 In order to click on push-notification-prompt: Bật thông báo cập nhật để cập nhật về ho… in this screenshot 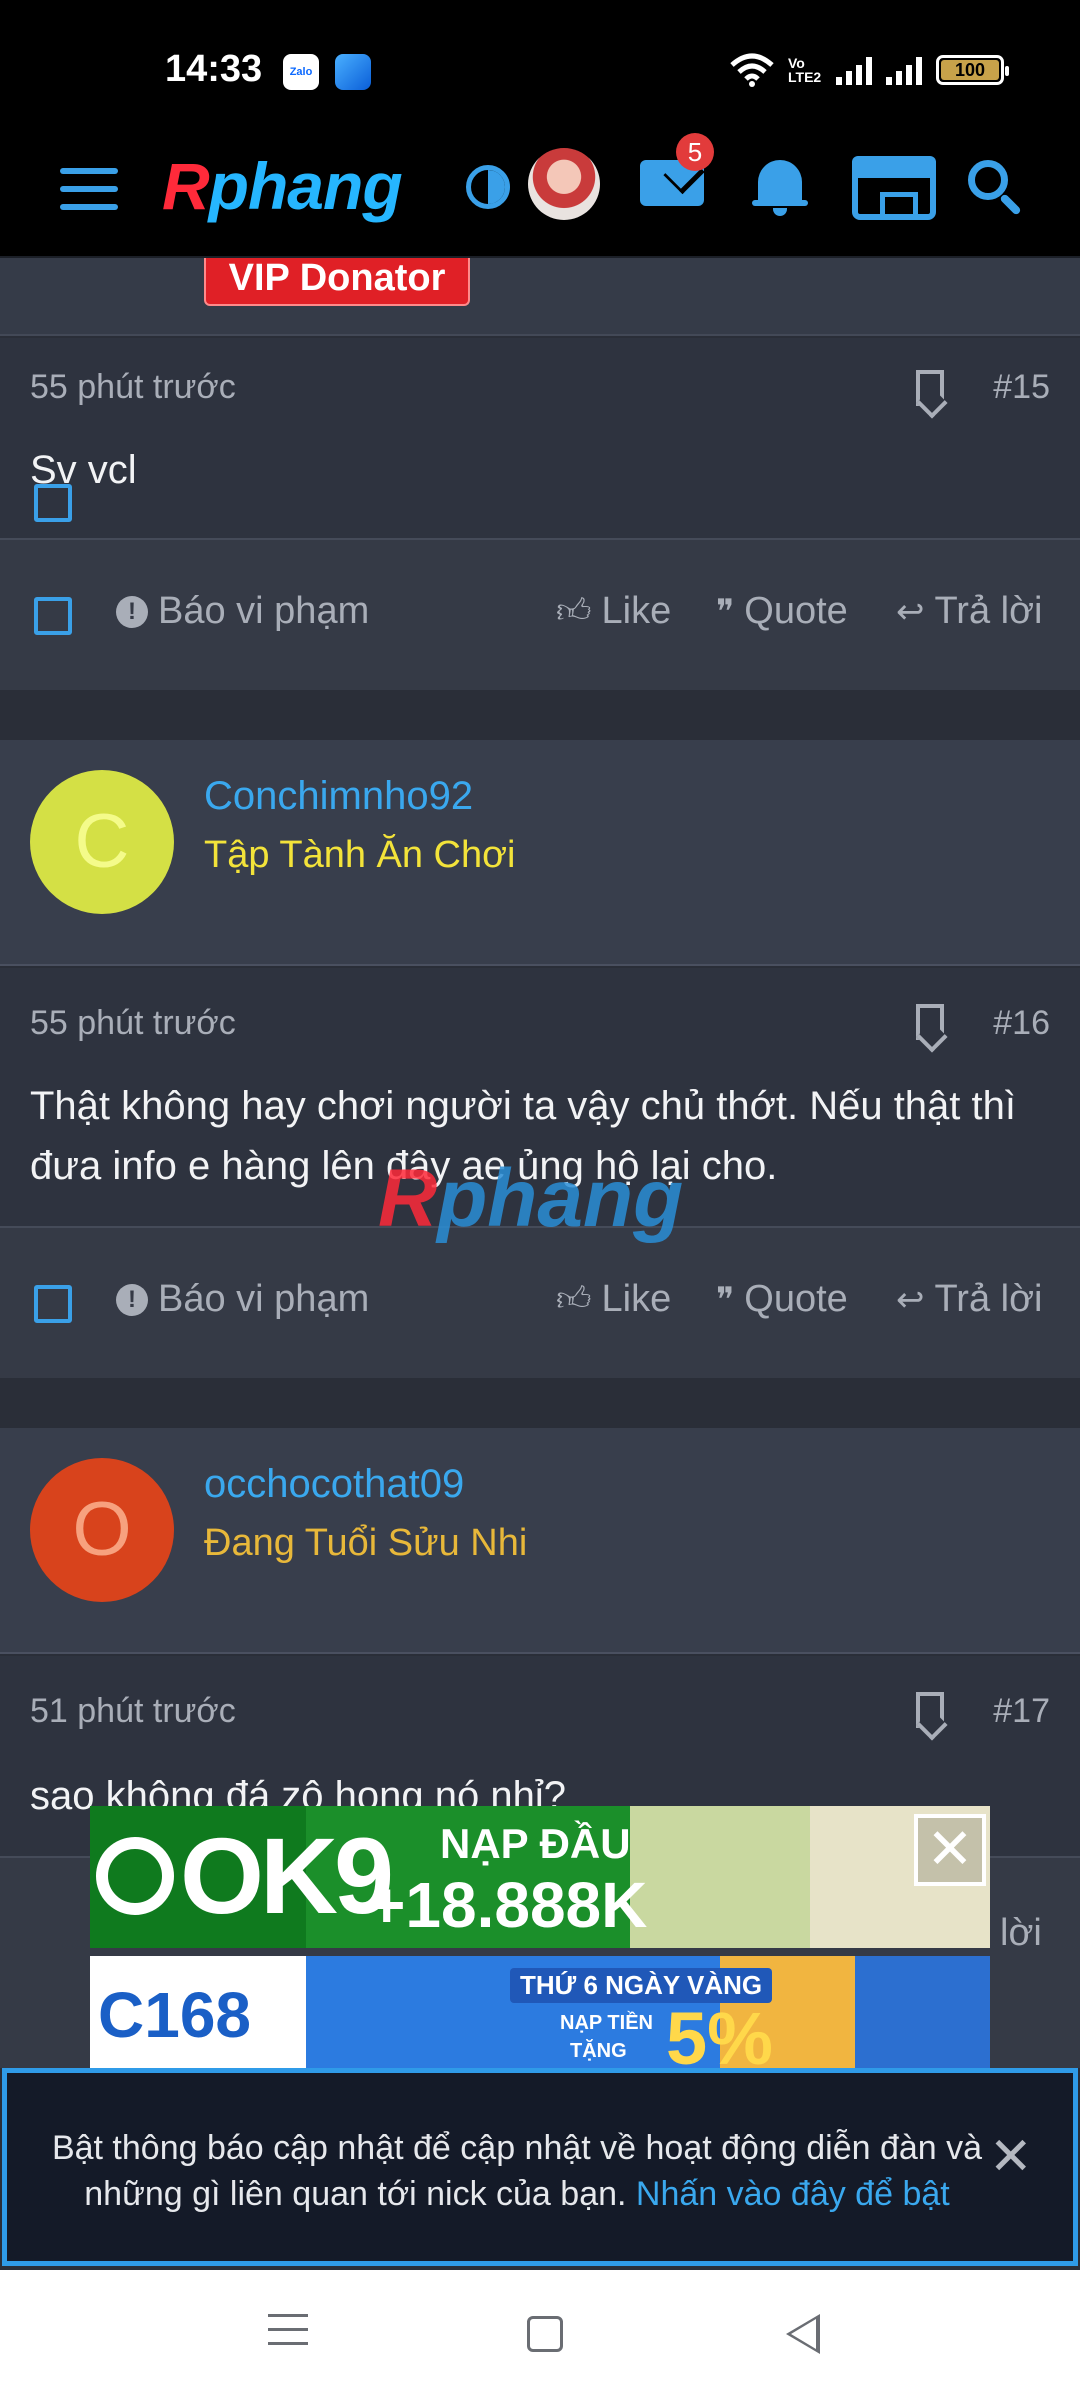, I will do `click(540, 2167)`.